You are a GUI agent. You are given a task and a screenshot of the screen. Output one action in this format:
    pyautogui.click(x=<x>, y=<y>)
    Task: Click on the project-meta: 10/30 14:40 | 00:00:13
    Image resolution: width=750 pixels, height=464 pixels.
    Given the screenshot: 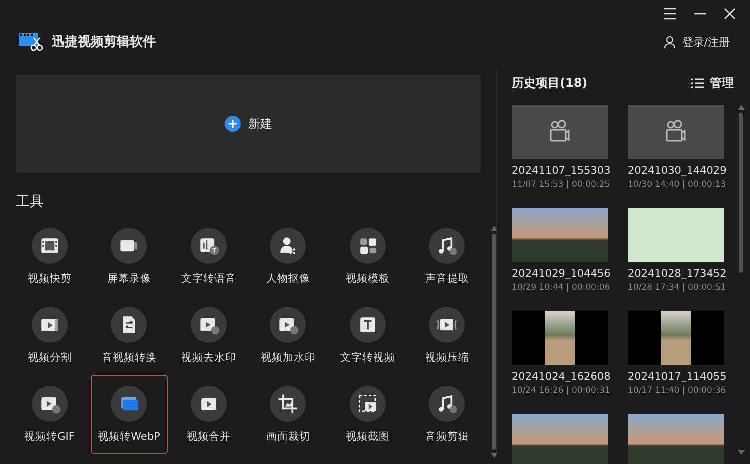 What is the action you would take?
    pyautogui.click(x=678, y=185)
    